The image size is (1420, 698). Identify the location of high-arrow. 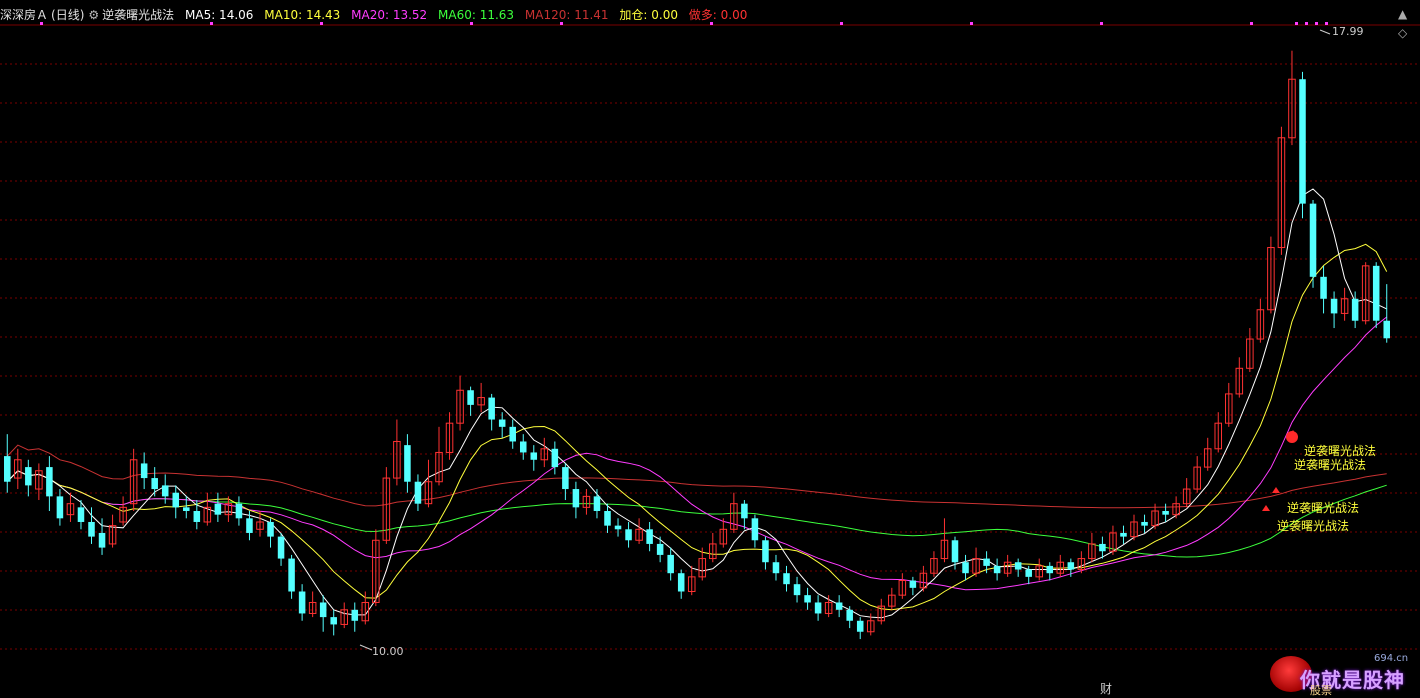
(1325, 32).